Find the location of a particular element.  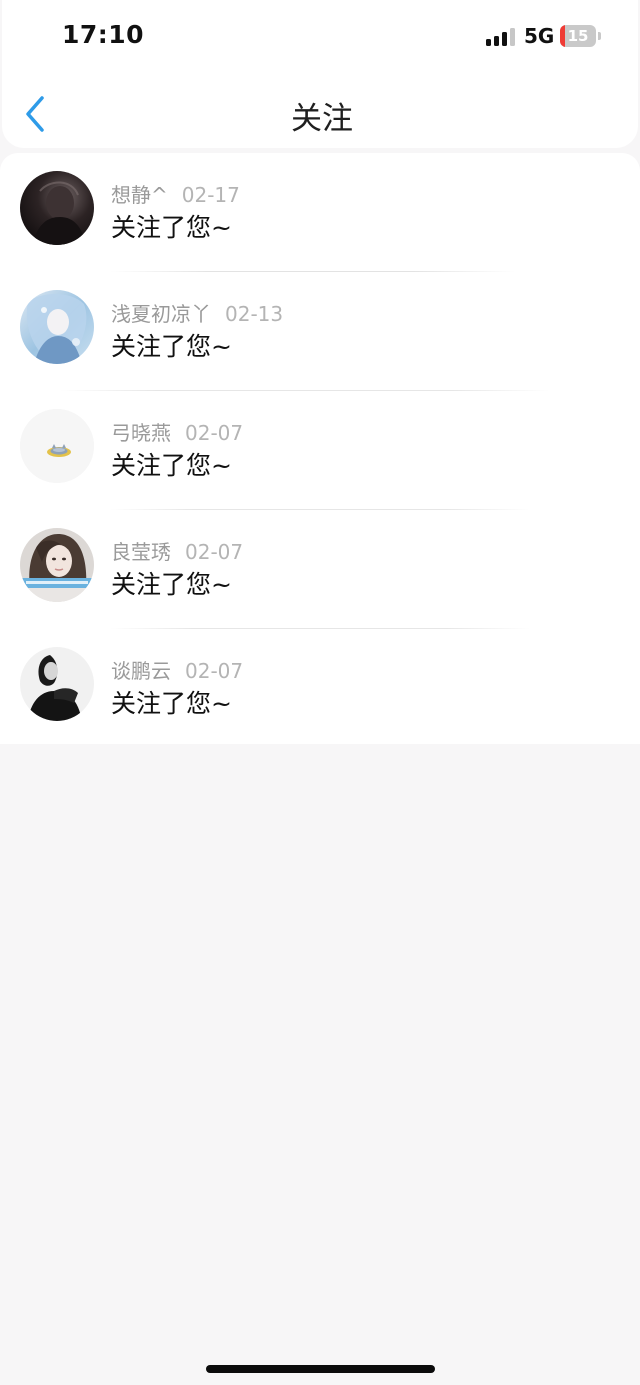

notification-item: 弓晓燕 02-07 关注了您~ is located at coordinates (320, 450).